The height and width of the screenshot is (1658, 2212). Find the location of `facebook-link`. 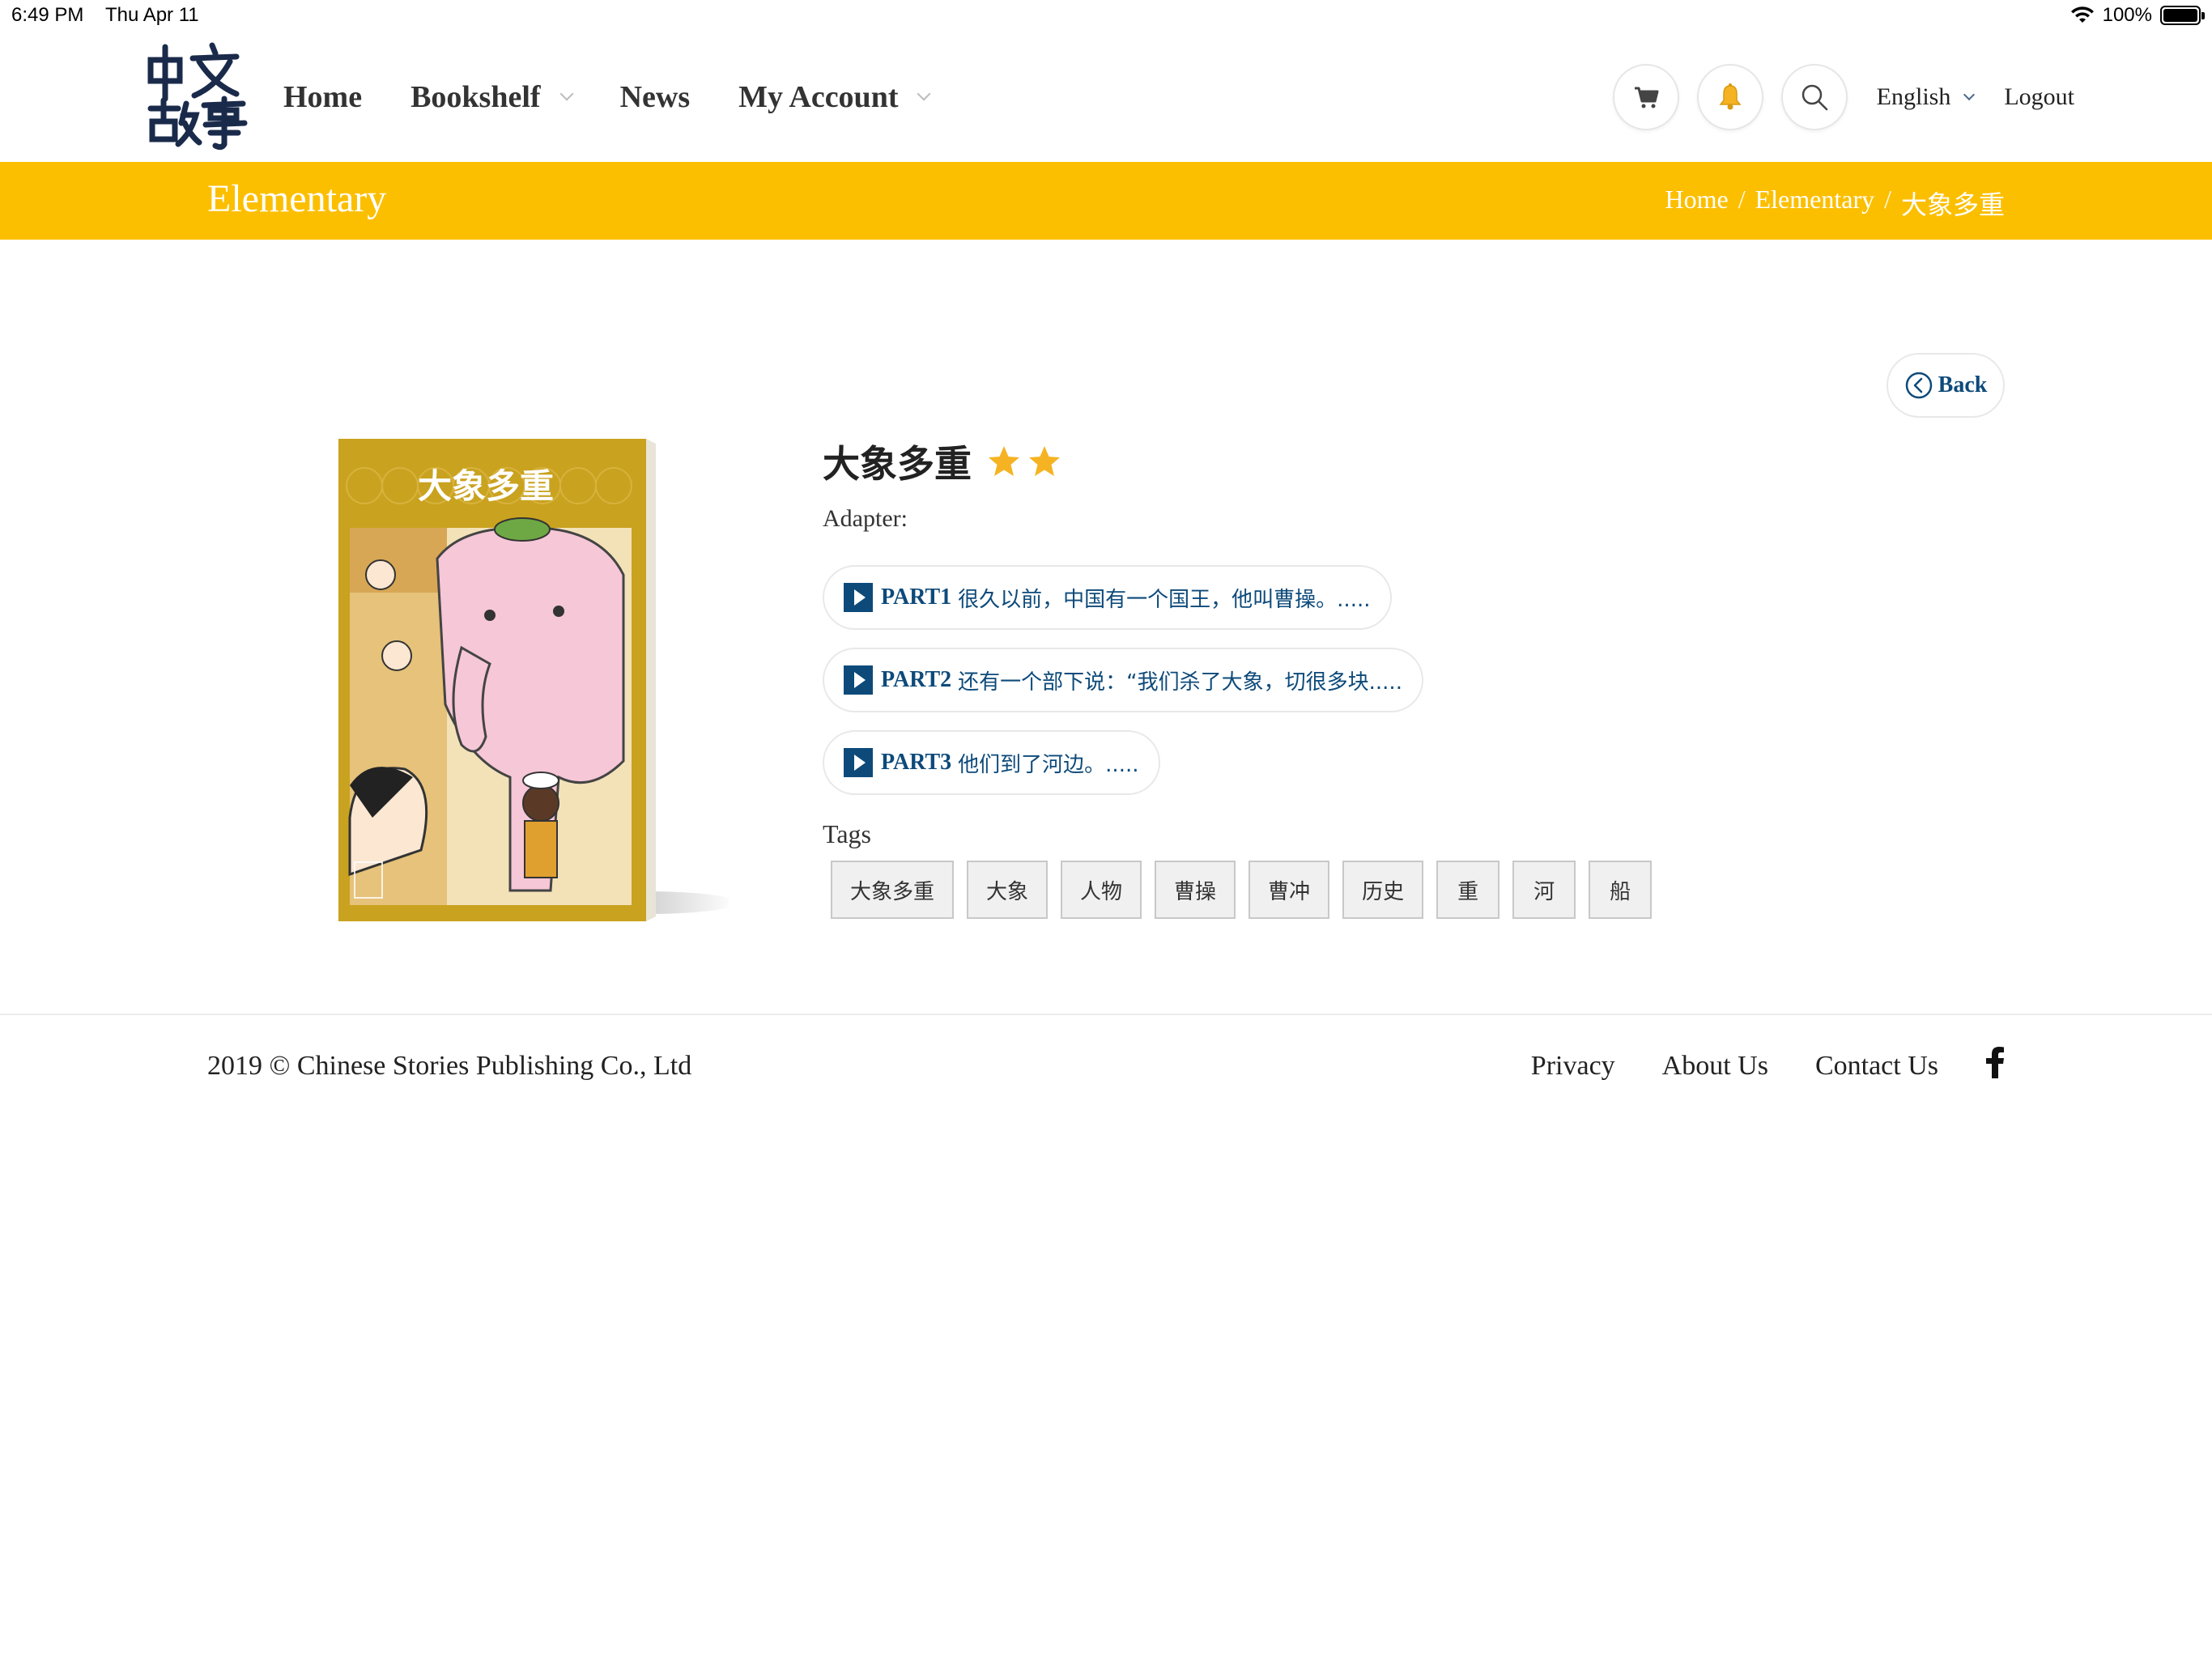

facebook-link is located at coordinates (1995, 1066).